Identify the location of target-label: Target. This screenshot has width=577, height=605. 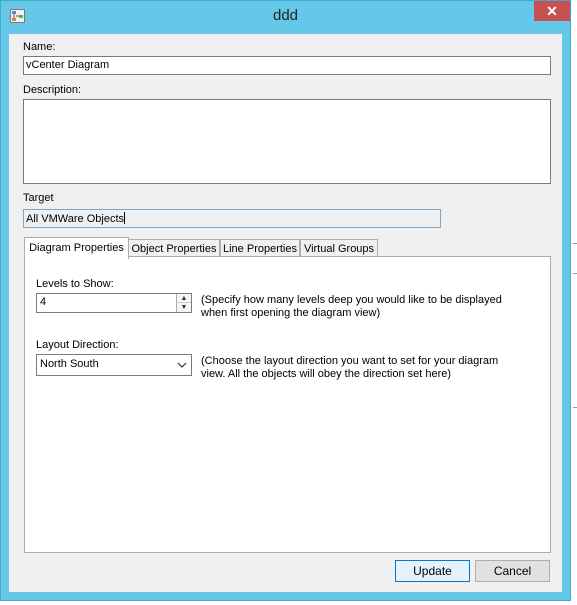
(38, 198).